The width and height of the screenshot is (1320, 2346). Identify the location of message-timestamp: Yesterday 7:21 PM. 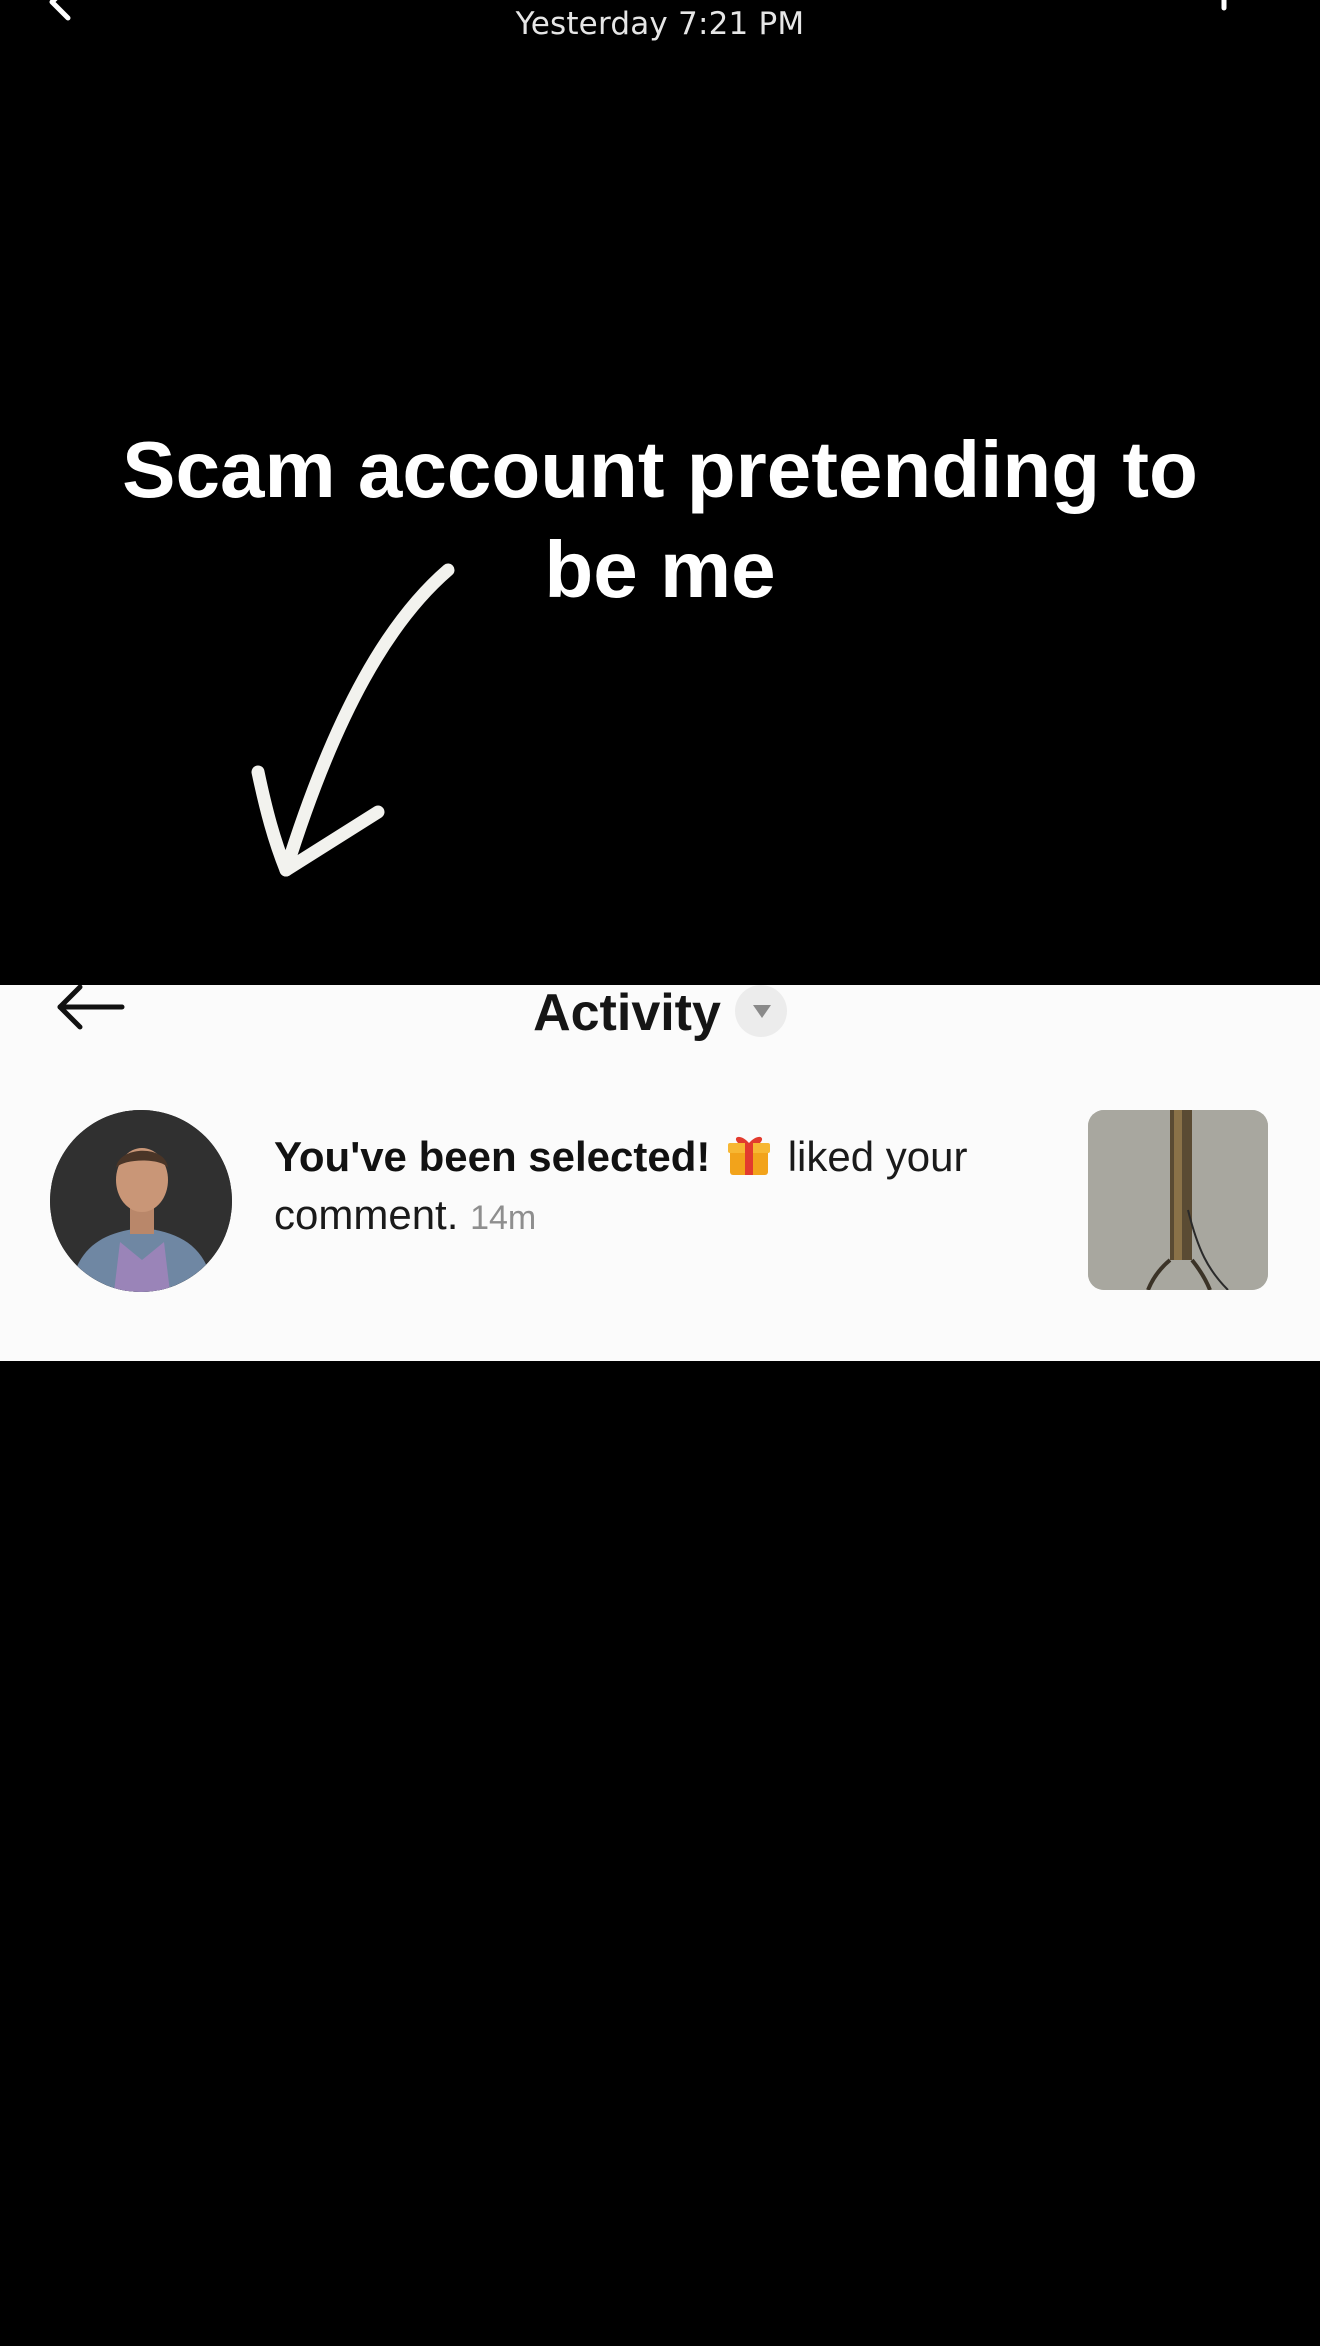
(660, 24).